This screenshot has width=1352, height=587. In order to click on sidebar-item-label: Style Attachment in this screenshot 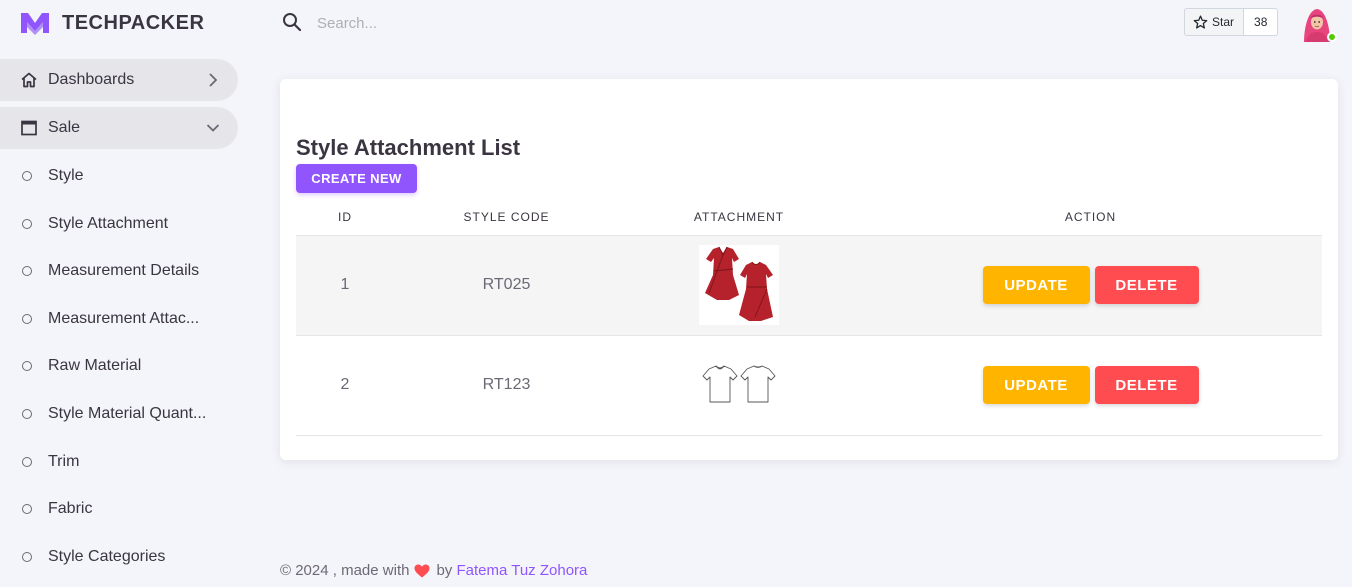, I will do `click(108, 223)`.